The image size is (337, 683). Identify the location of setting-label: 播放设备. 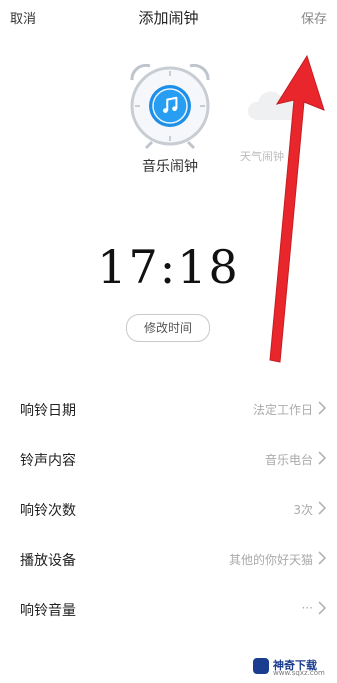
(48, 561).